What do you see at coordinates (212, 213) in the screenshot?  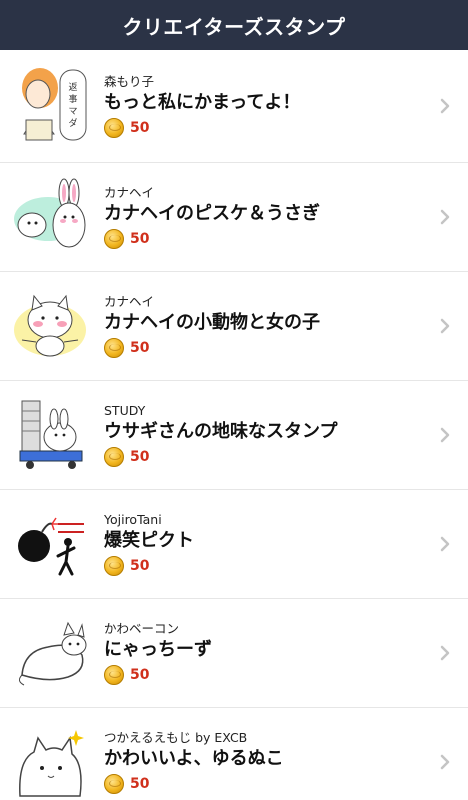 I see `sticker-title: カナヘイのピスケ＆うさぎ` at bounding box center [212, 213].